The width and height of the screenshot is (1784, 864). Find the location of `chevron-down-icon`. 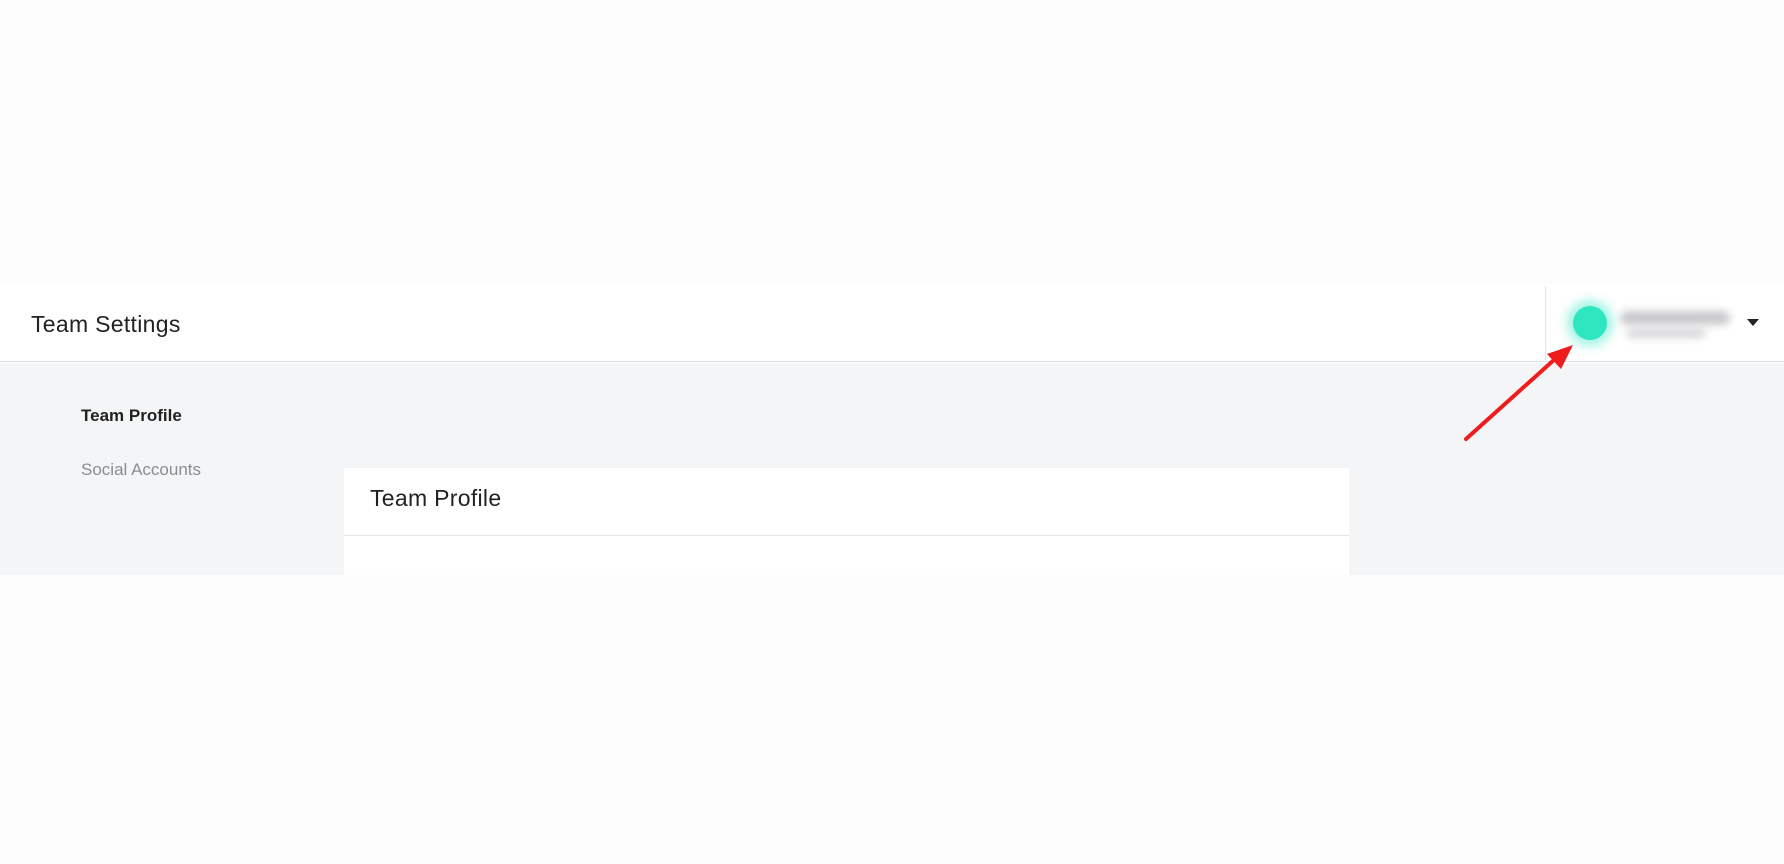

chevron-down-icon is located at coordinates (1753, 322).